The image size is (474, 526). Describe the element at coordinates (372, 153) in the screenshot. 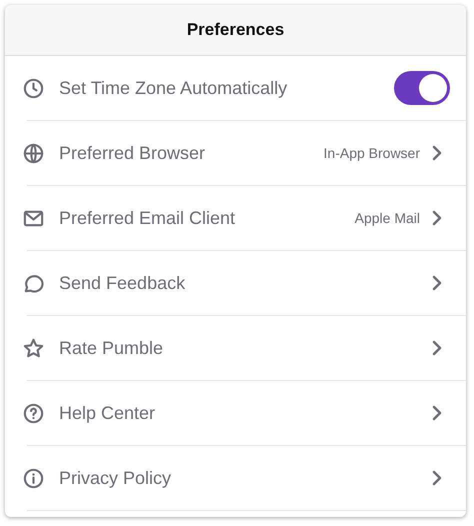

I see `setting-value: In-App Browser` at that location.